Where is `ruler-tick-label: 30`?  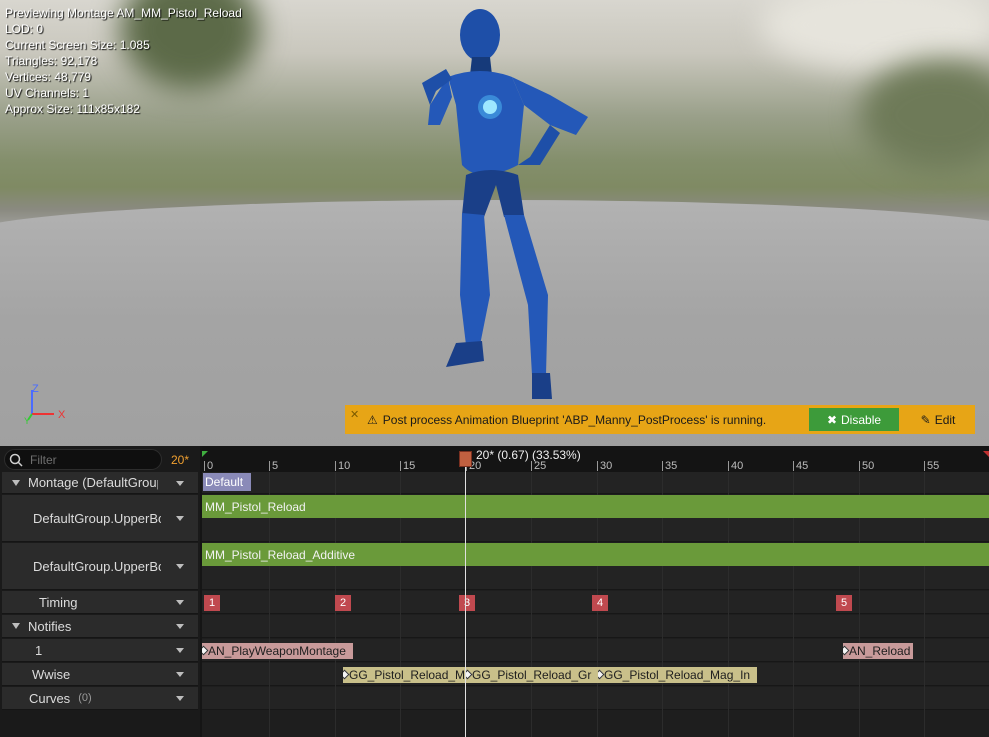
ruler-tick-label: 30 is located at coordinates (606, 466).